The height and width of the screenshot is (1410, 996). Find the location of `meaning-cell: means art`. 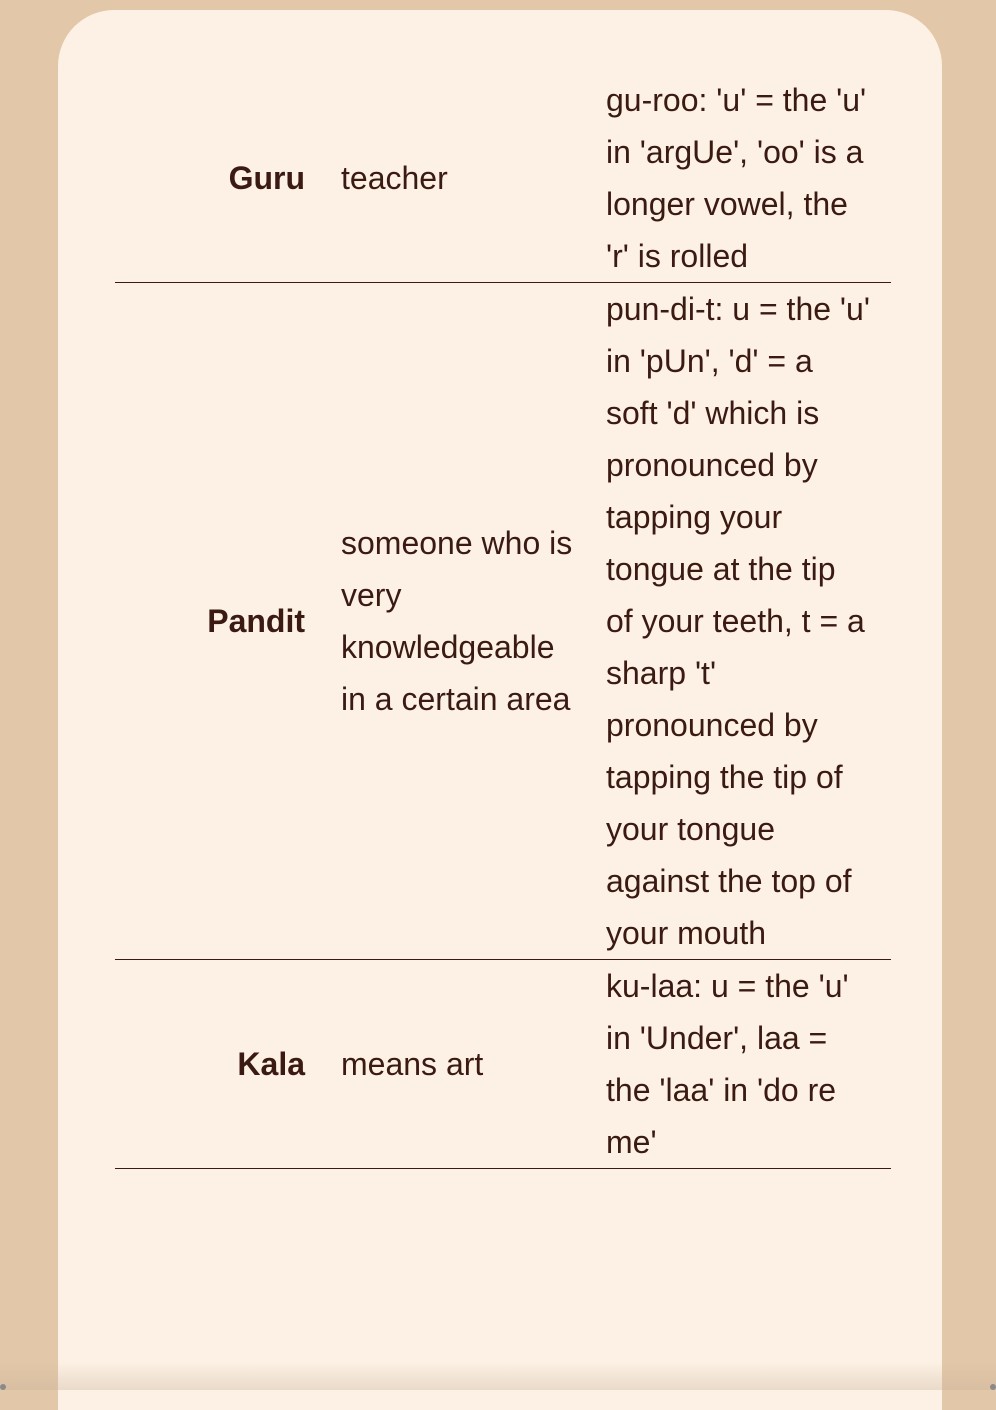

meaning-cell: means art is located at coordinates (412, 1064).